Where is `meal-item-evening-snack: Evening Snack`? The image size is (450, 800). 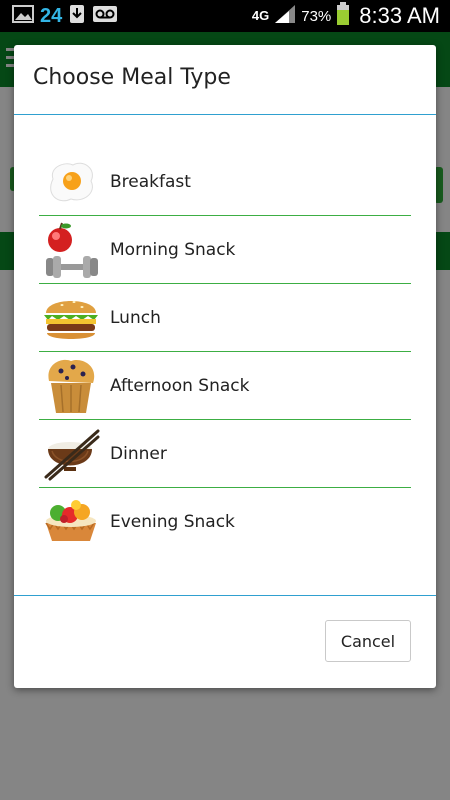 meal-item-evening-snack: Evening Snack is located at coordinates (225, 522).